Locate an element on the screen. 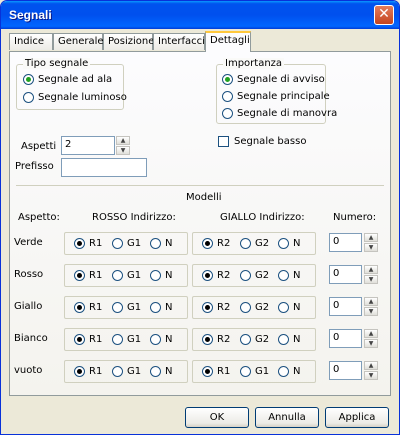 This screenshot has width=400, height=435. header-giallo: GIALLO Indirizzo: is located at coordinates (262, 217).